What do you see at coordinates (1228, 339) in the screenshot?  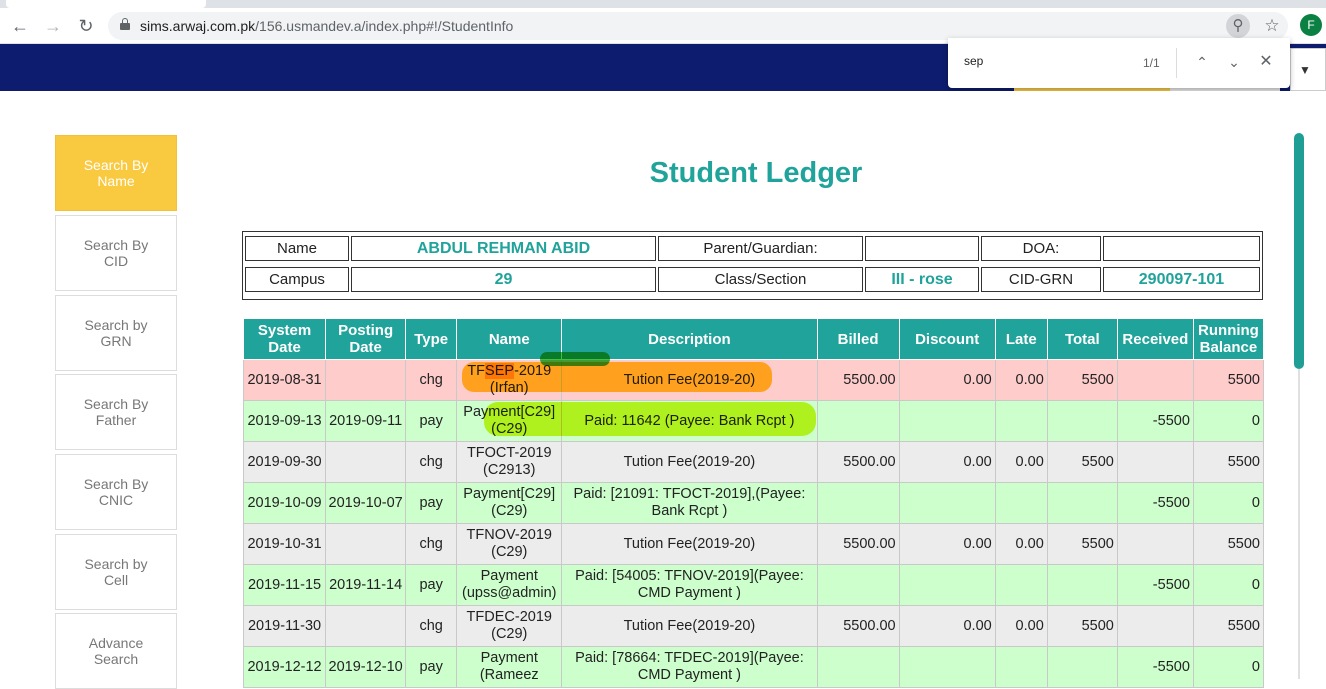 I see `col-running-balance: Running Balance` at bounding box center [1228, 339].